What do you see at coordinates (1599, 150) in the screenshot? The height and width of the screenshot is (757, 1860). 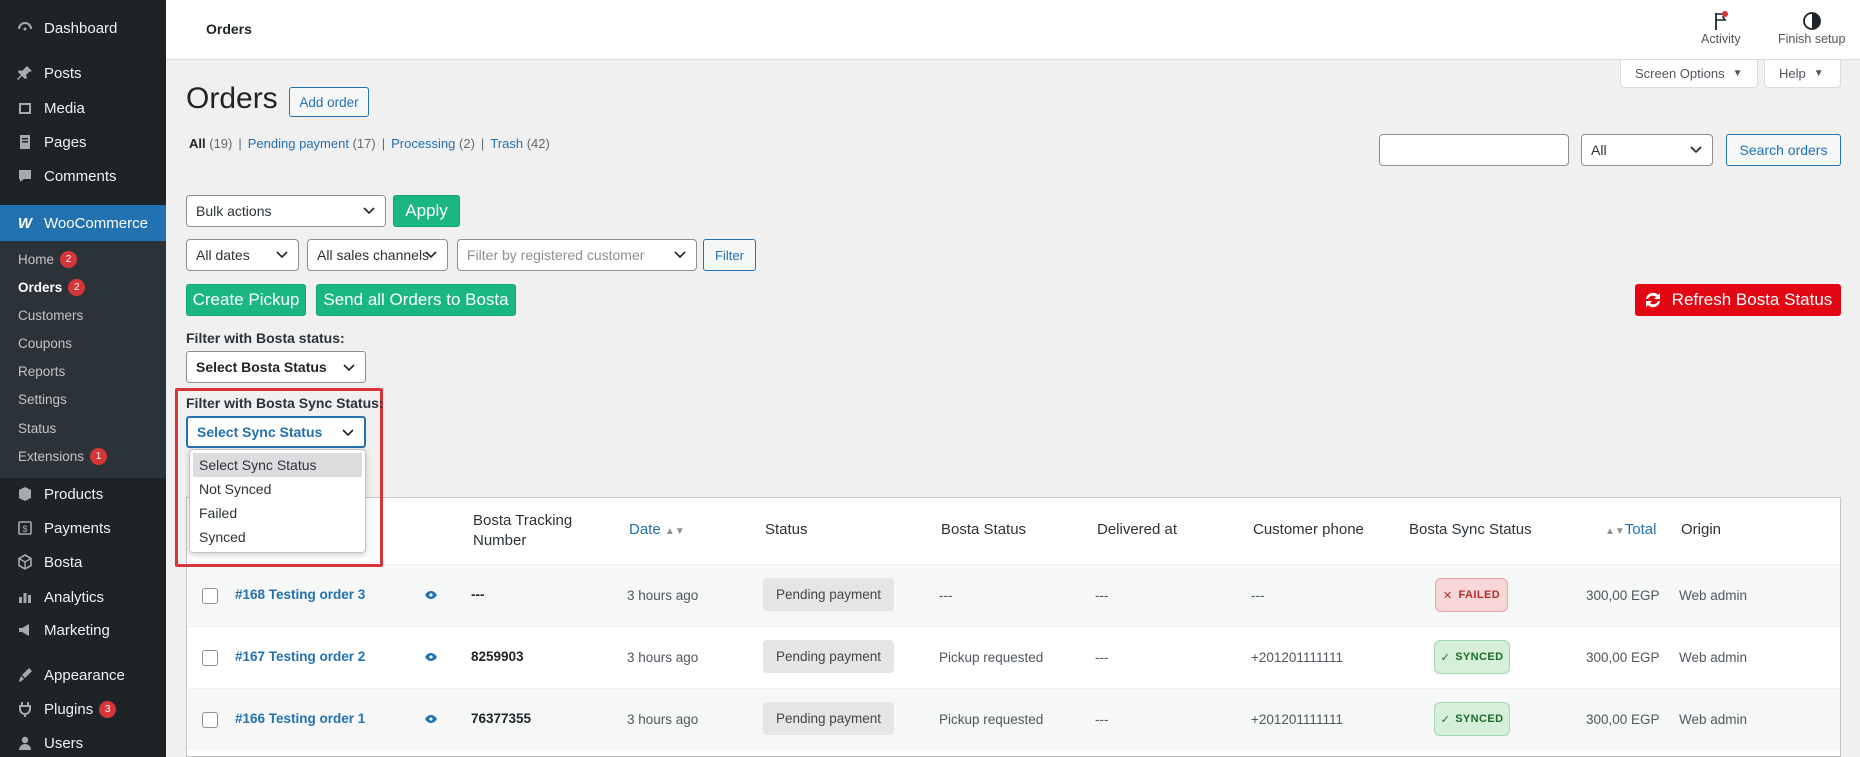 I see `select-value: All` at bounding box center [1599, 150].